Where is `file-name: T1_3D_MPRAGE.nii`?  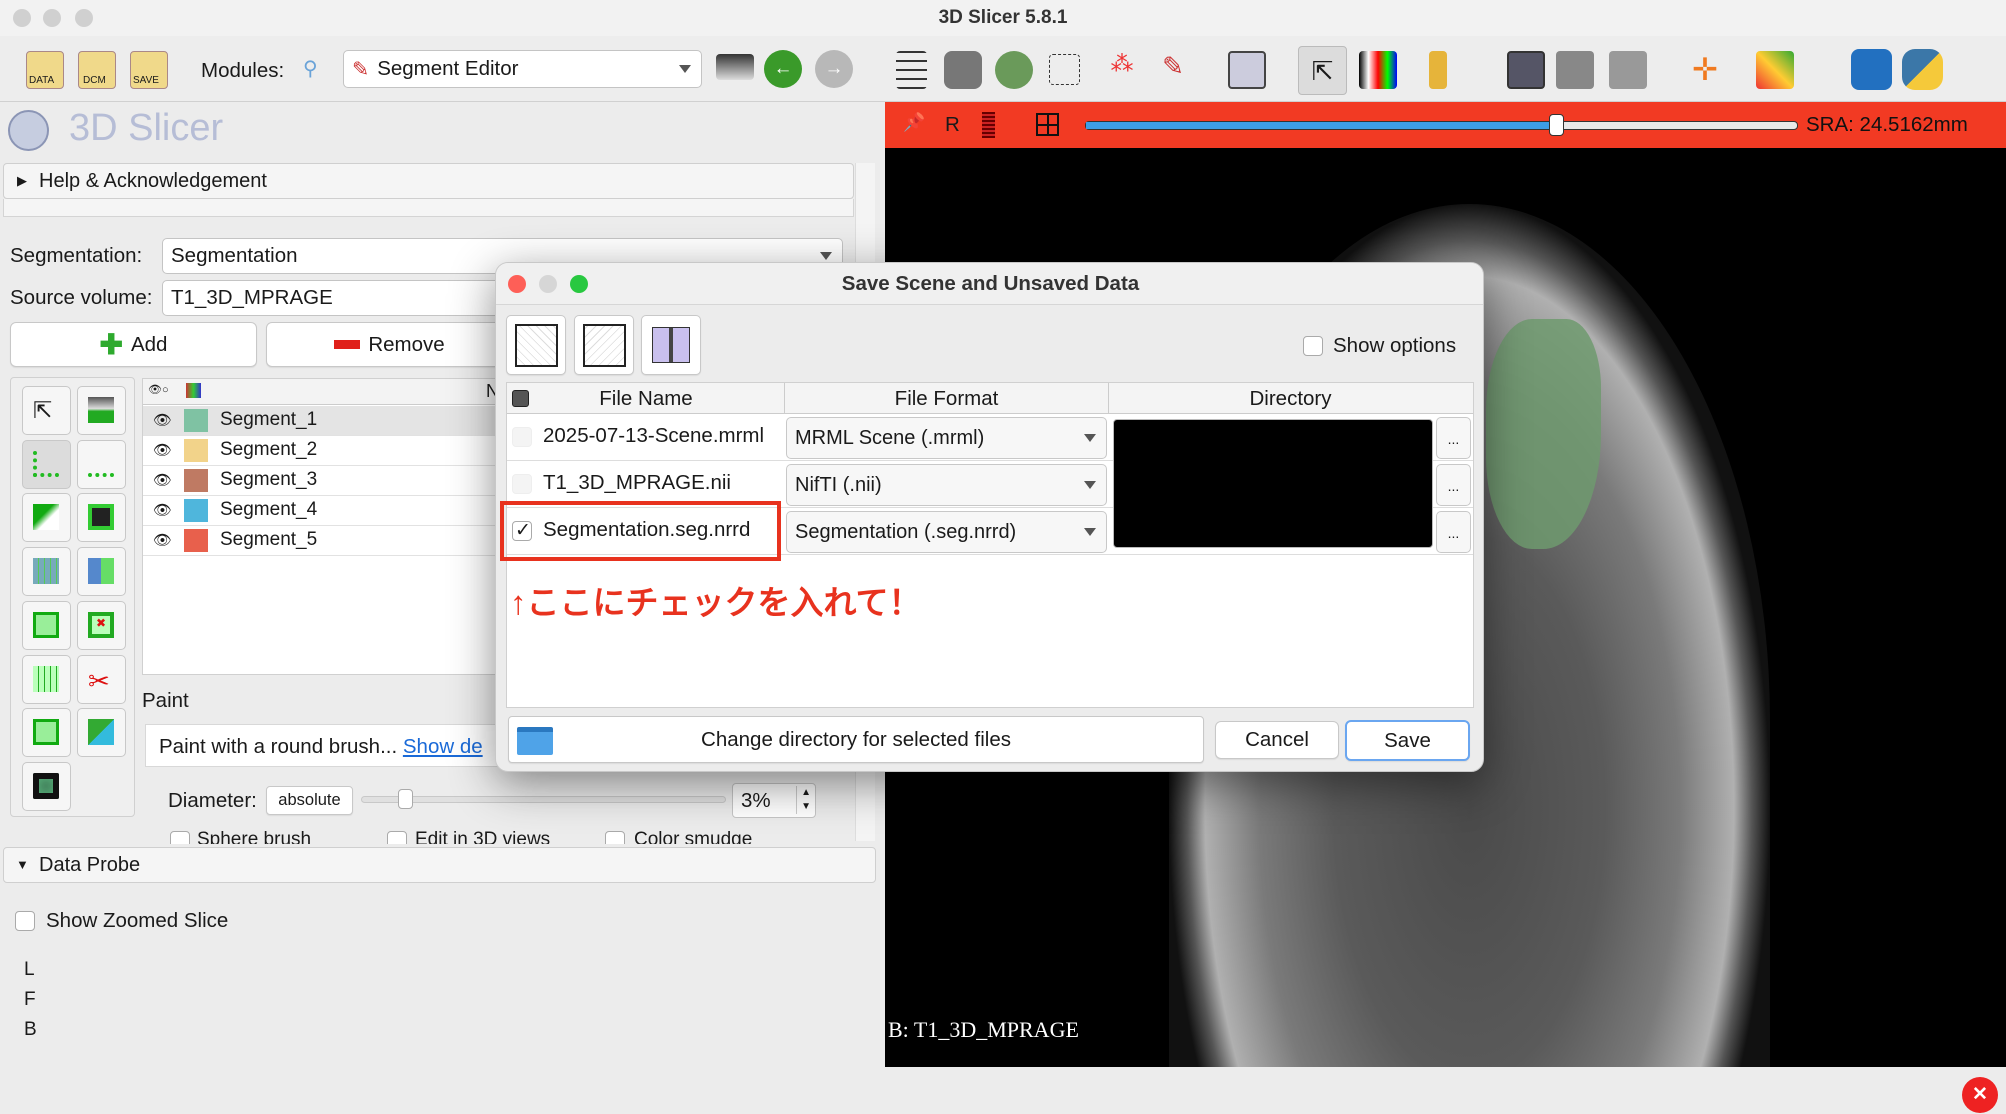
file-name: T1_3D_MPRAGE.nii is located at coordinates (637, 483).